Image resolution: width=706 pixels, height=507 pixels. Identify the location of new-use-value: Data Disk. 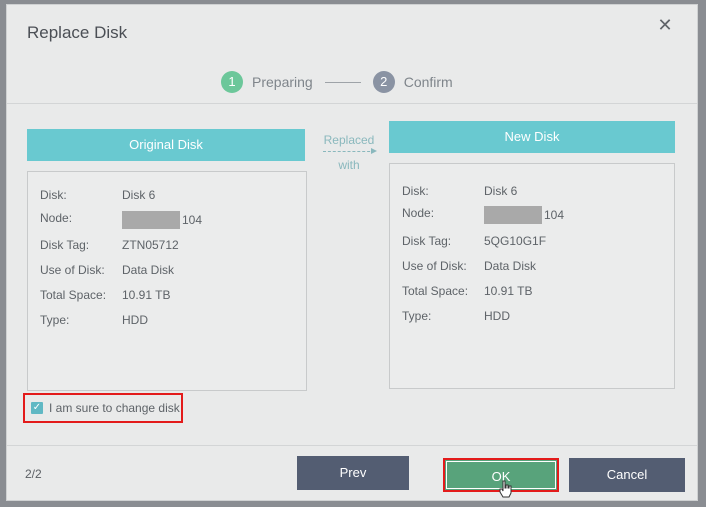
(510, 266).